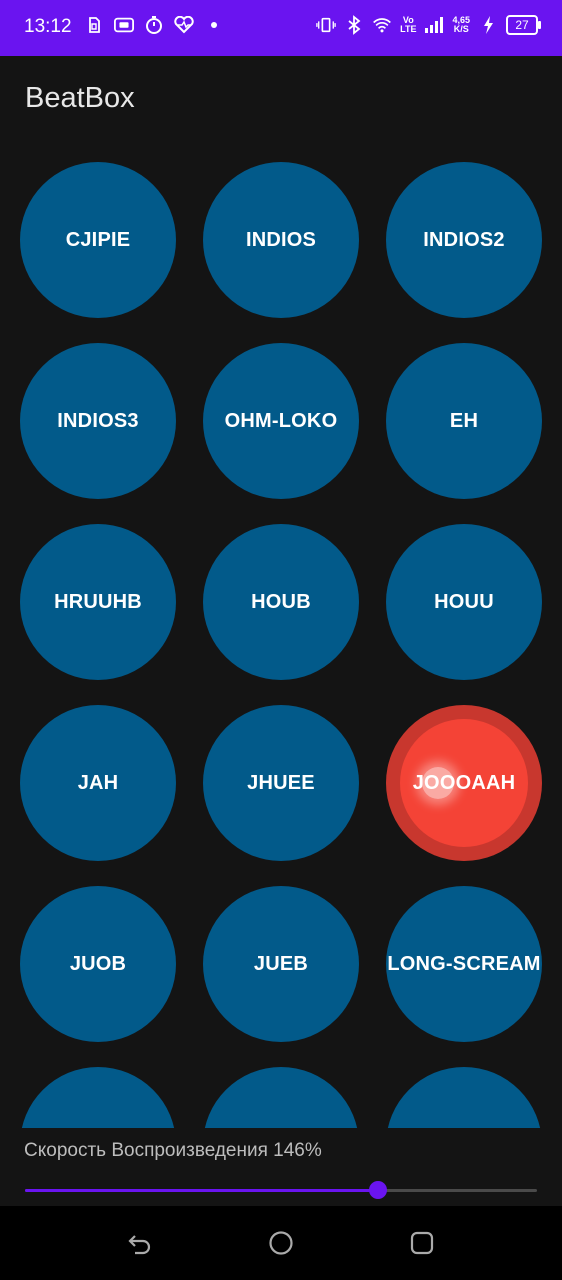 This screenshot has width=562, height=1280. I want to click on dot-icon, so click(214, 25).